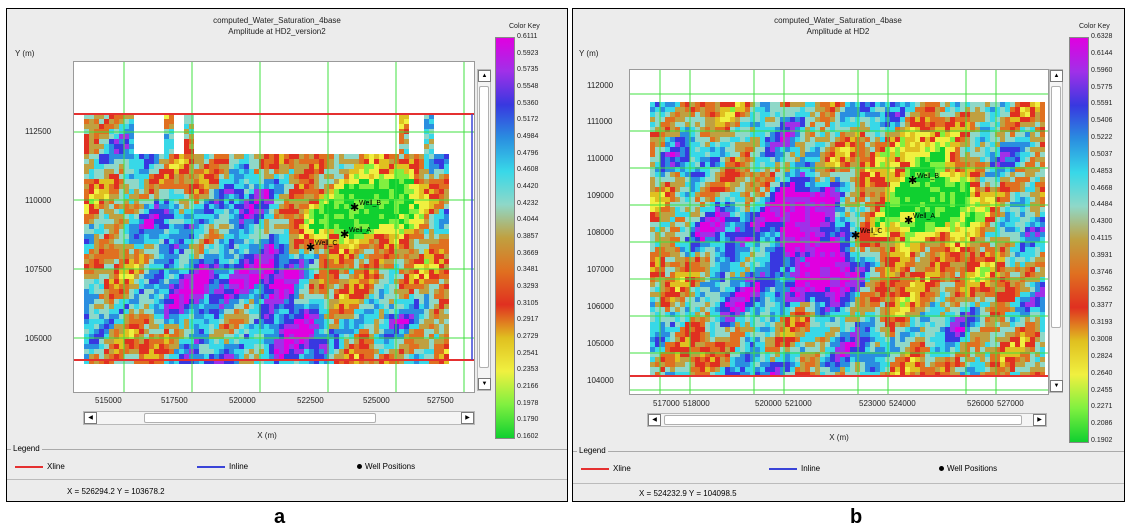 The image size is (1129, 530). Describe the element at coordinates (174, 400) in the screenshot. I see `panel-a-x-tick-2: 517500` at that location.